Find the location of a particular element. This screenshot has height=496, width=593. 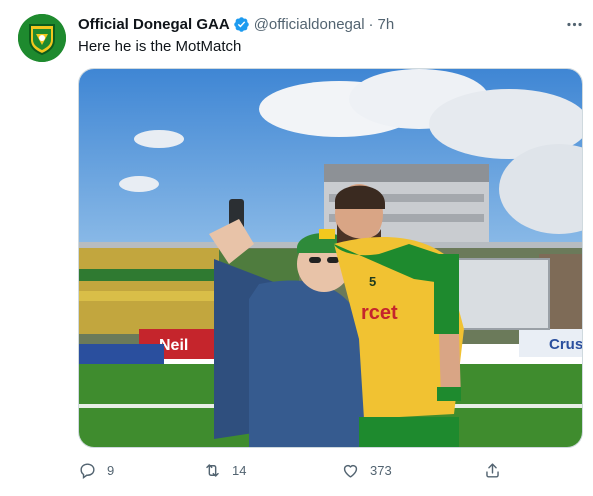

like-button: 373 is located at coordinates (366, 470).